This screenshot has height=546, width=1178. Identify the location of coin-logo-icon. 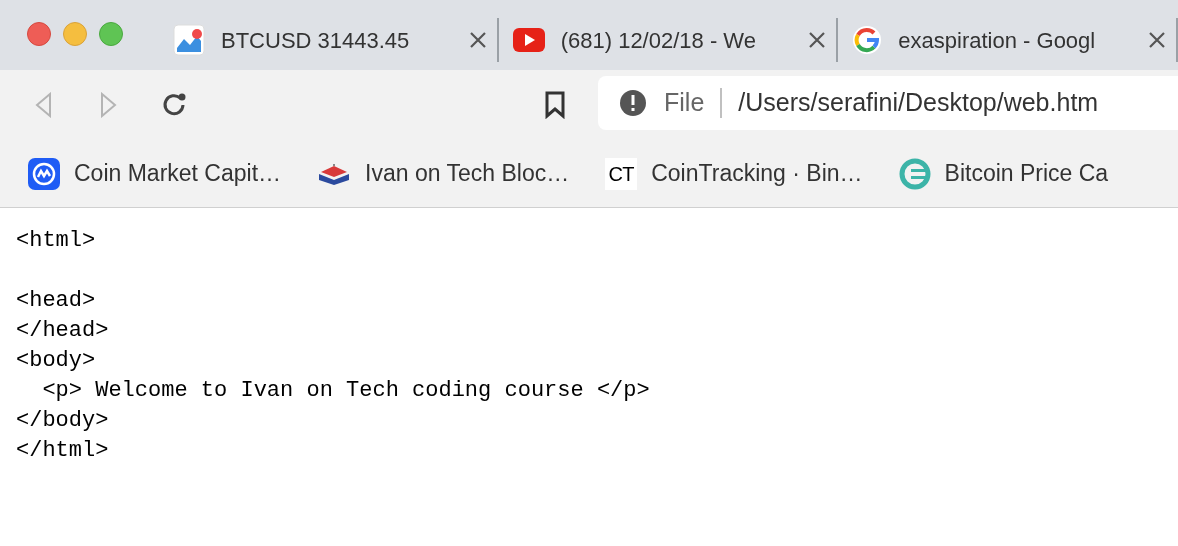
(44, 173).